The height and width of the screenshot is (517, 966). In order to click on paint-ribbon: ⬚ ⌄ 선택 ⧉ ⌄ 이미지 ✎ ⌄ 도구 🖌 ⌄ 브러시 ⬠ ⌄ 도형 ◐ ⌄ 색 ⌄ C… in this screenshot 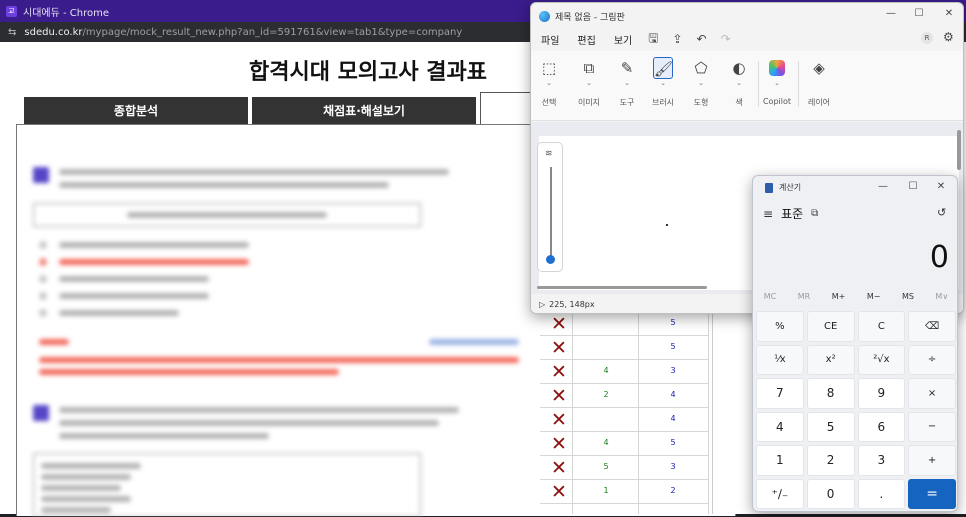, I will do `click(747, 86)`.